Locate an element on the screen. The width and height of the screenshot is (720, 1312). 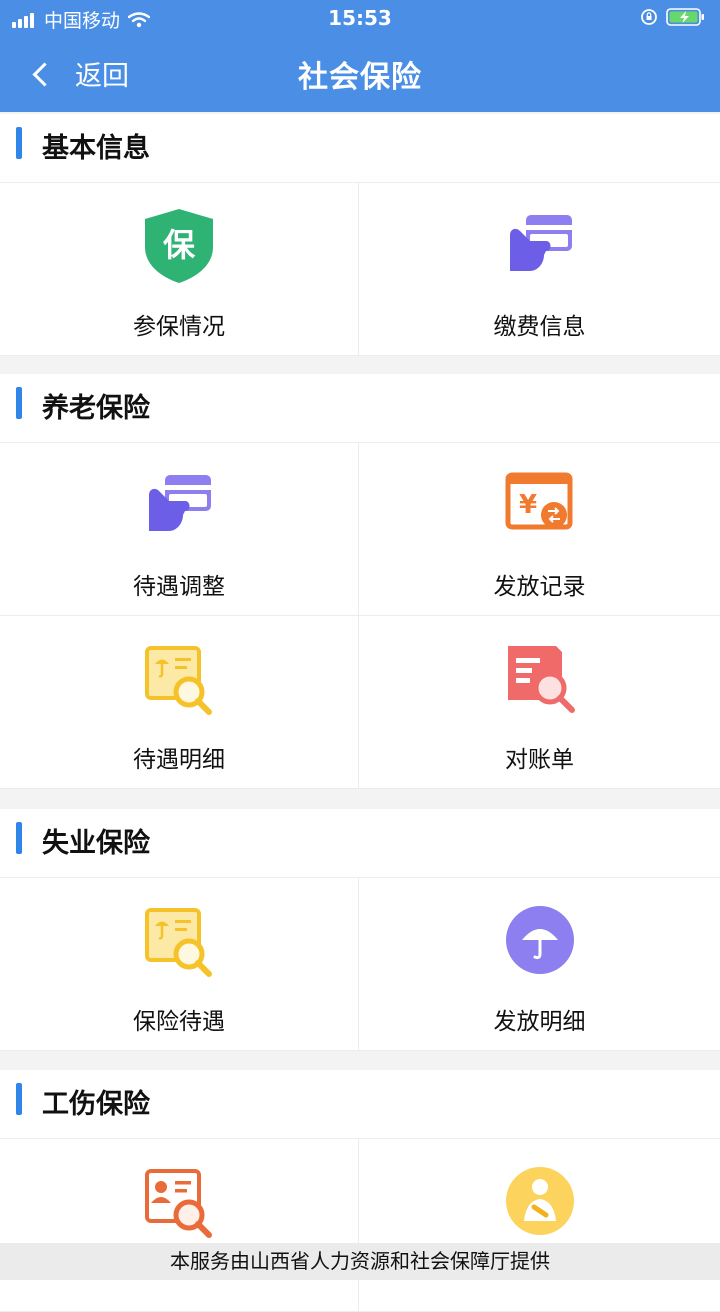
svg-text: 保 is located at coordinates (179, 245).